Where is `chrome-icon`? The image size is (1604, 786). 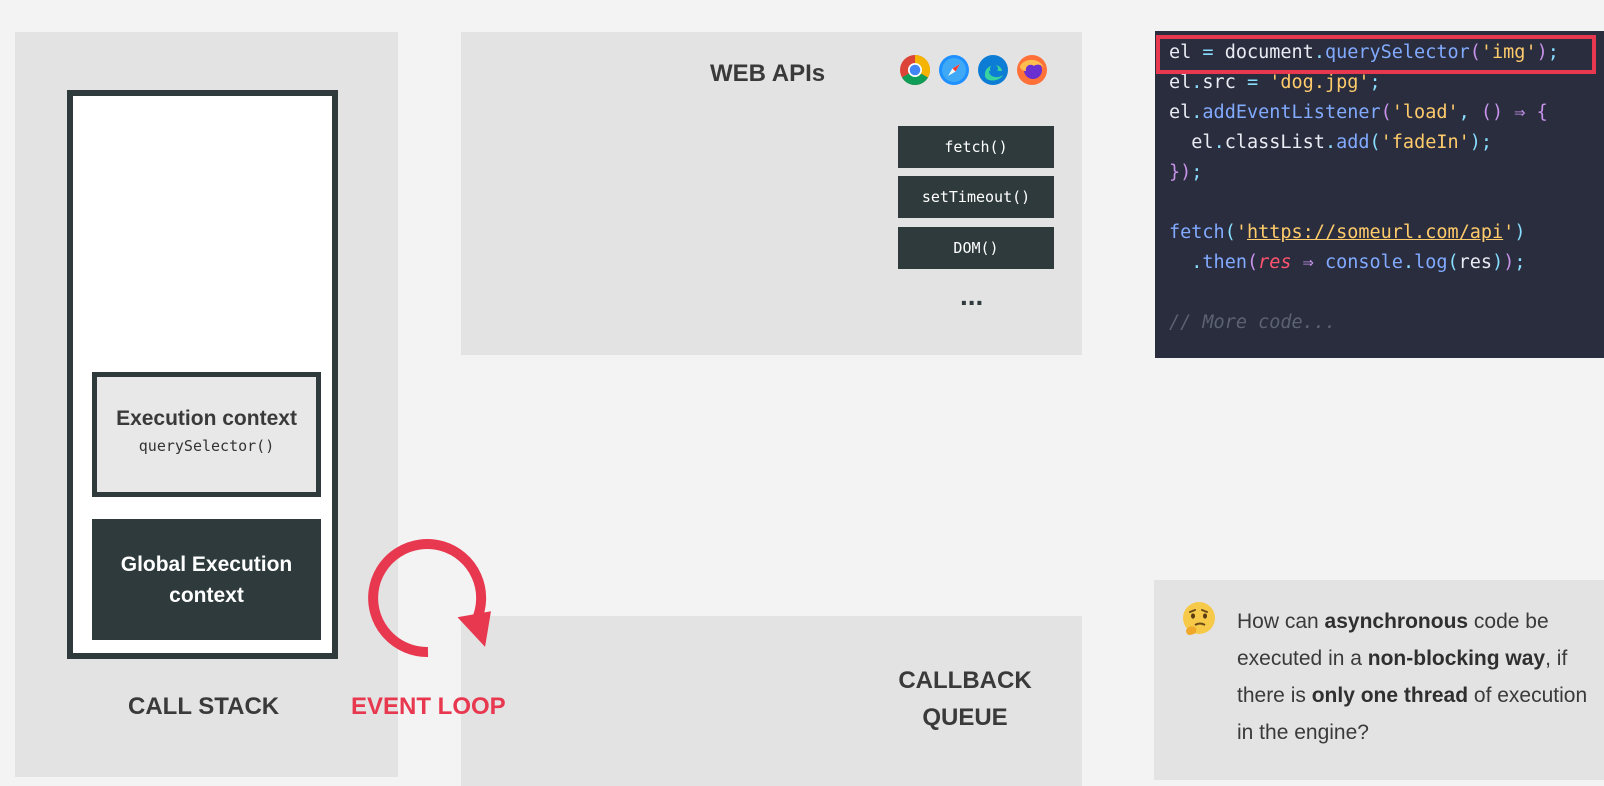
chrome-icon is located at coordinates (915, 70).